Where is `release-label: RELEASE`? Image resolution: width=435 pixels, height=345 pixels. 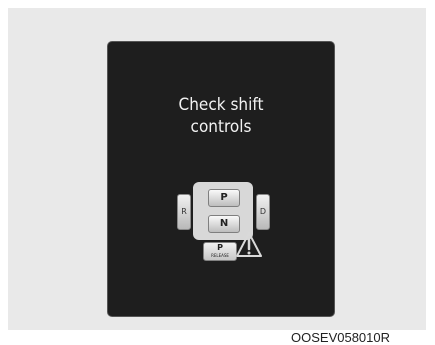 release-label: RELEASE is located at coordinates (220, 255).